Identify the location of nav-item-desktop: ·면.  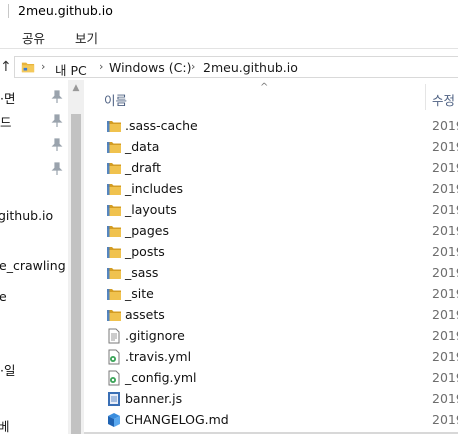
(7, 97).